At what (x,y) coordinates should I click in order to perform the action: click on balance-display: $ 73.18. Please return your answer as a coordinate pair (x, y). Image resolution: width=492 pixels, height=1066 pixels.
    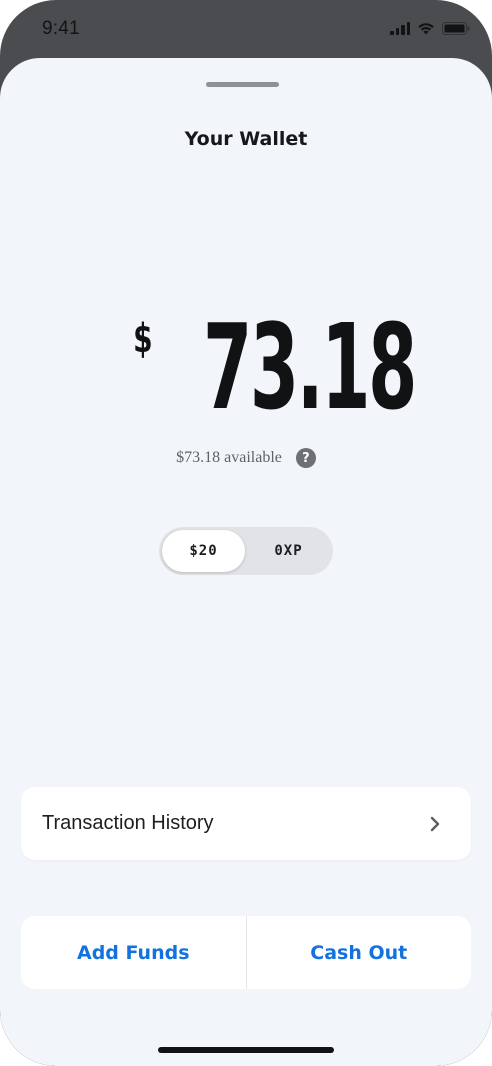
    Looking at the image, I should click on (246, 368).